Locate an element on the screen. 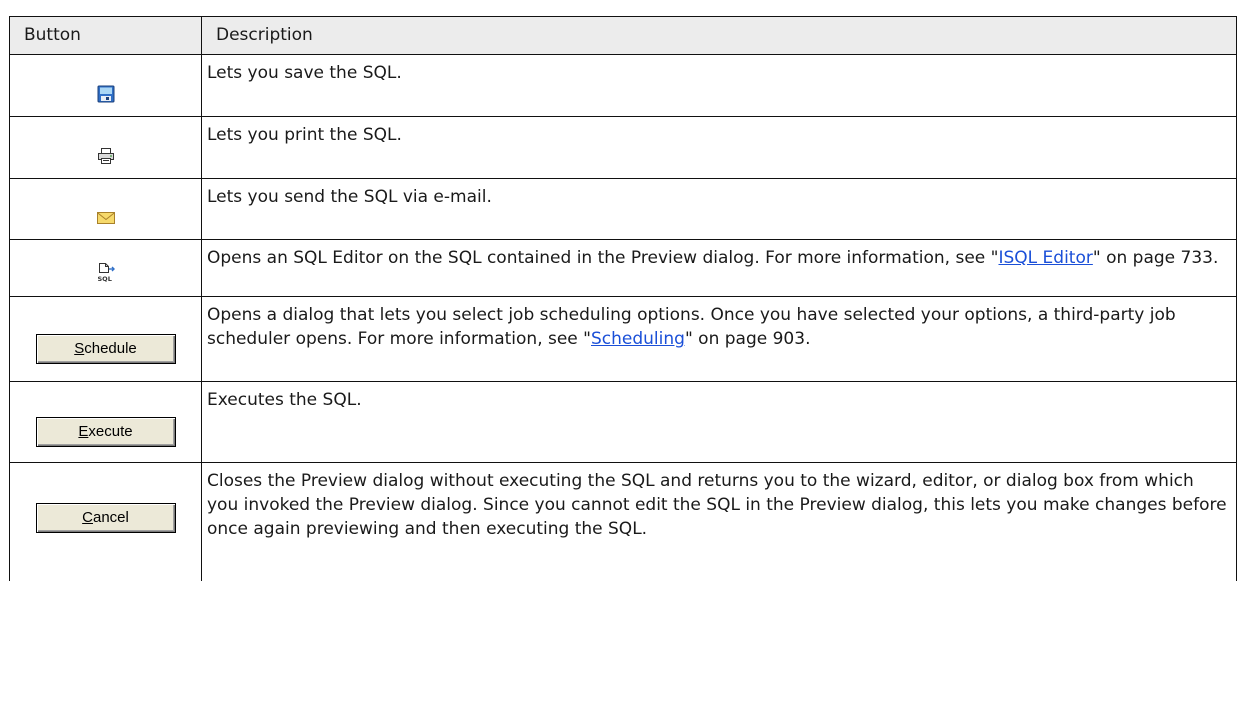  schedule-label: chedule is located at coordinates (110, 348).